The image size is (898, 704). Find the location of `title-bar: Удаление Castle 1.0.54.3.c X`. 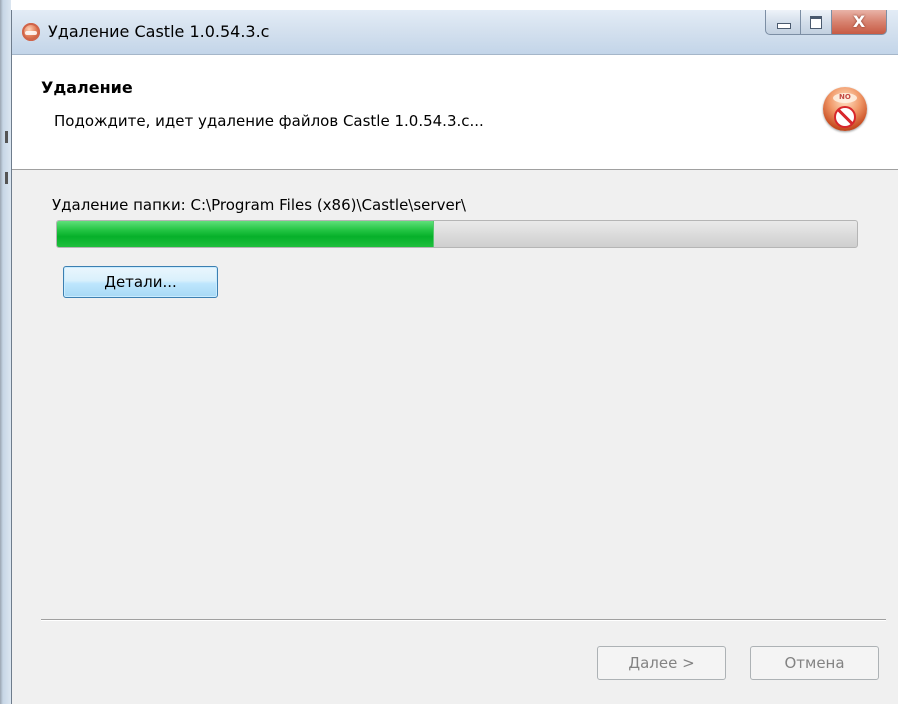

title-bar: Удаление Castle 1.0.54.3.c X is located at coordinates (455, 32).